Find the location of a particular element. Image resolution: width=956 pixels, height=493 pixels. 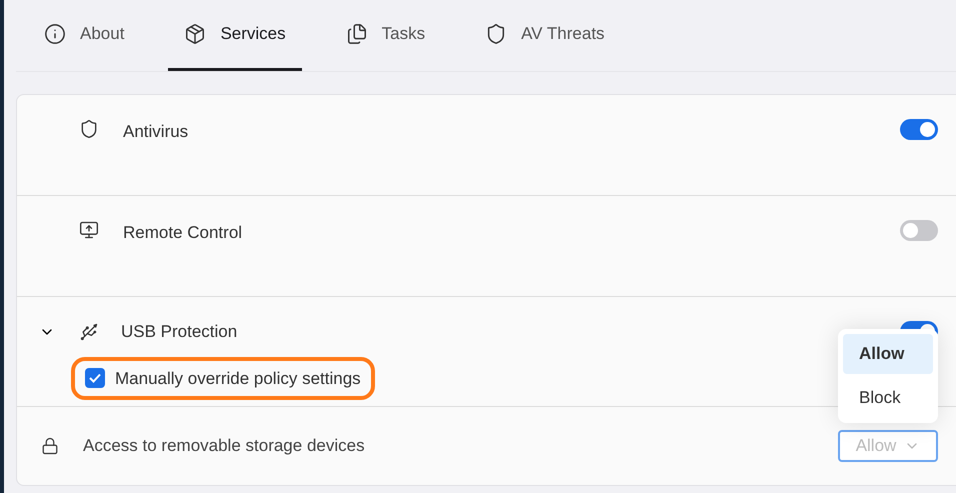

service-label: USB Protection is located at coordinates (179, 332).